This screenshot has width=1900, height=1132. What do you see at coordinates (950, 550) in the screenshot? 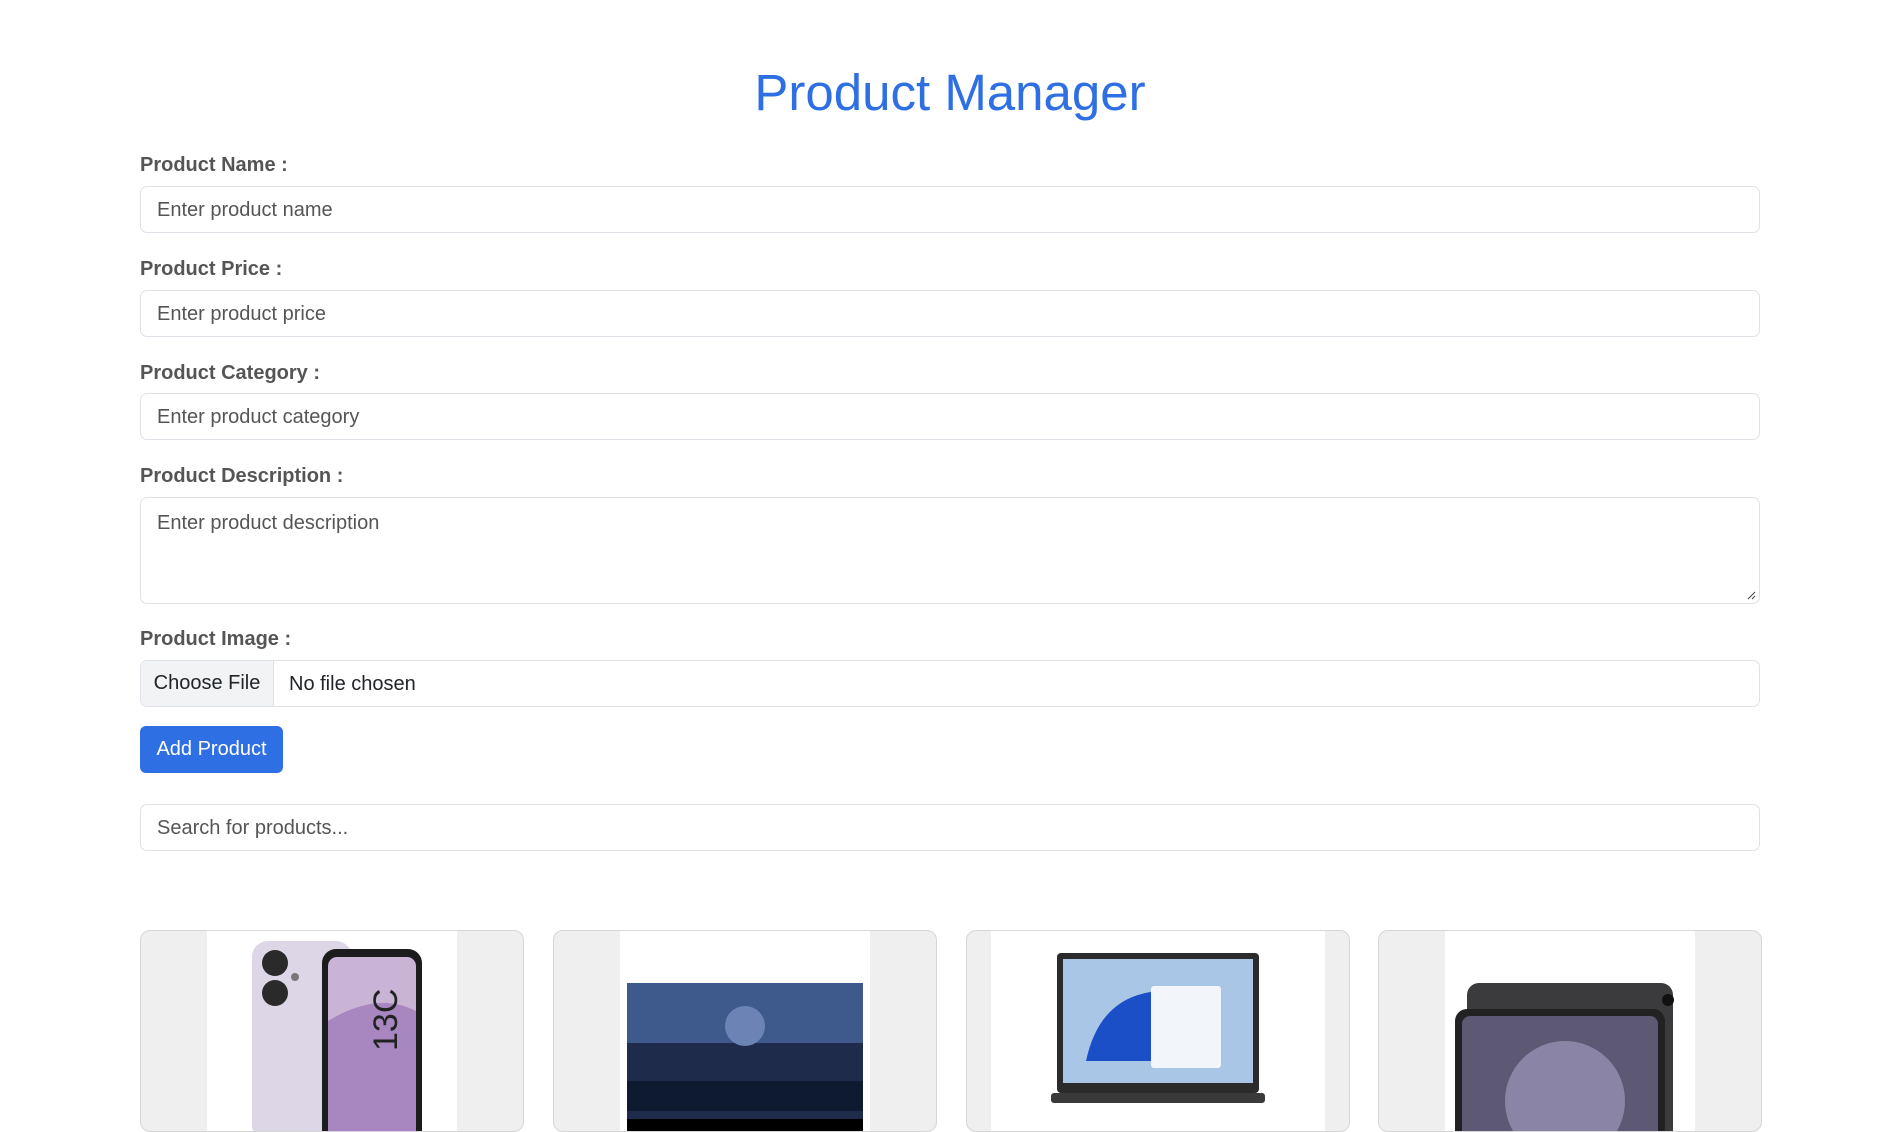
I see `product-description-textarea: Enter product description` at bounding box center [950, 550].